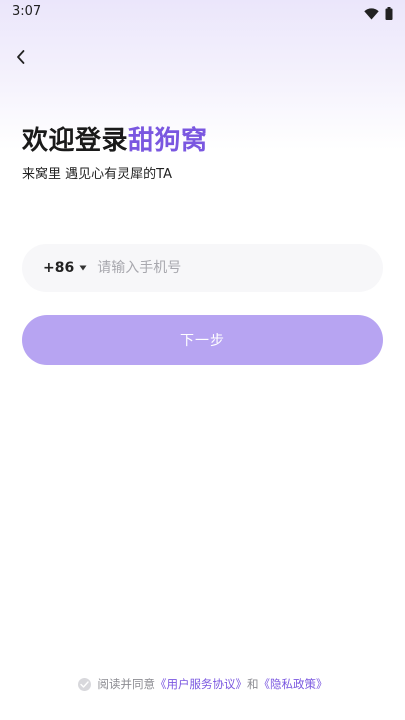  What do you see at coordinates (97, 174) in the screenshot?
I see `page-subtitle: 来窝里 遇见心有灵犀的TA` at bounding box center [97, 174].